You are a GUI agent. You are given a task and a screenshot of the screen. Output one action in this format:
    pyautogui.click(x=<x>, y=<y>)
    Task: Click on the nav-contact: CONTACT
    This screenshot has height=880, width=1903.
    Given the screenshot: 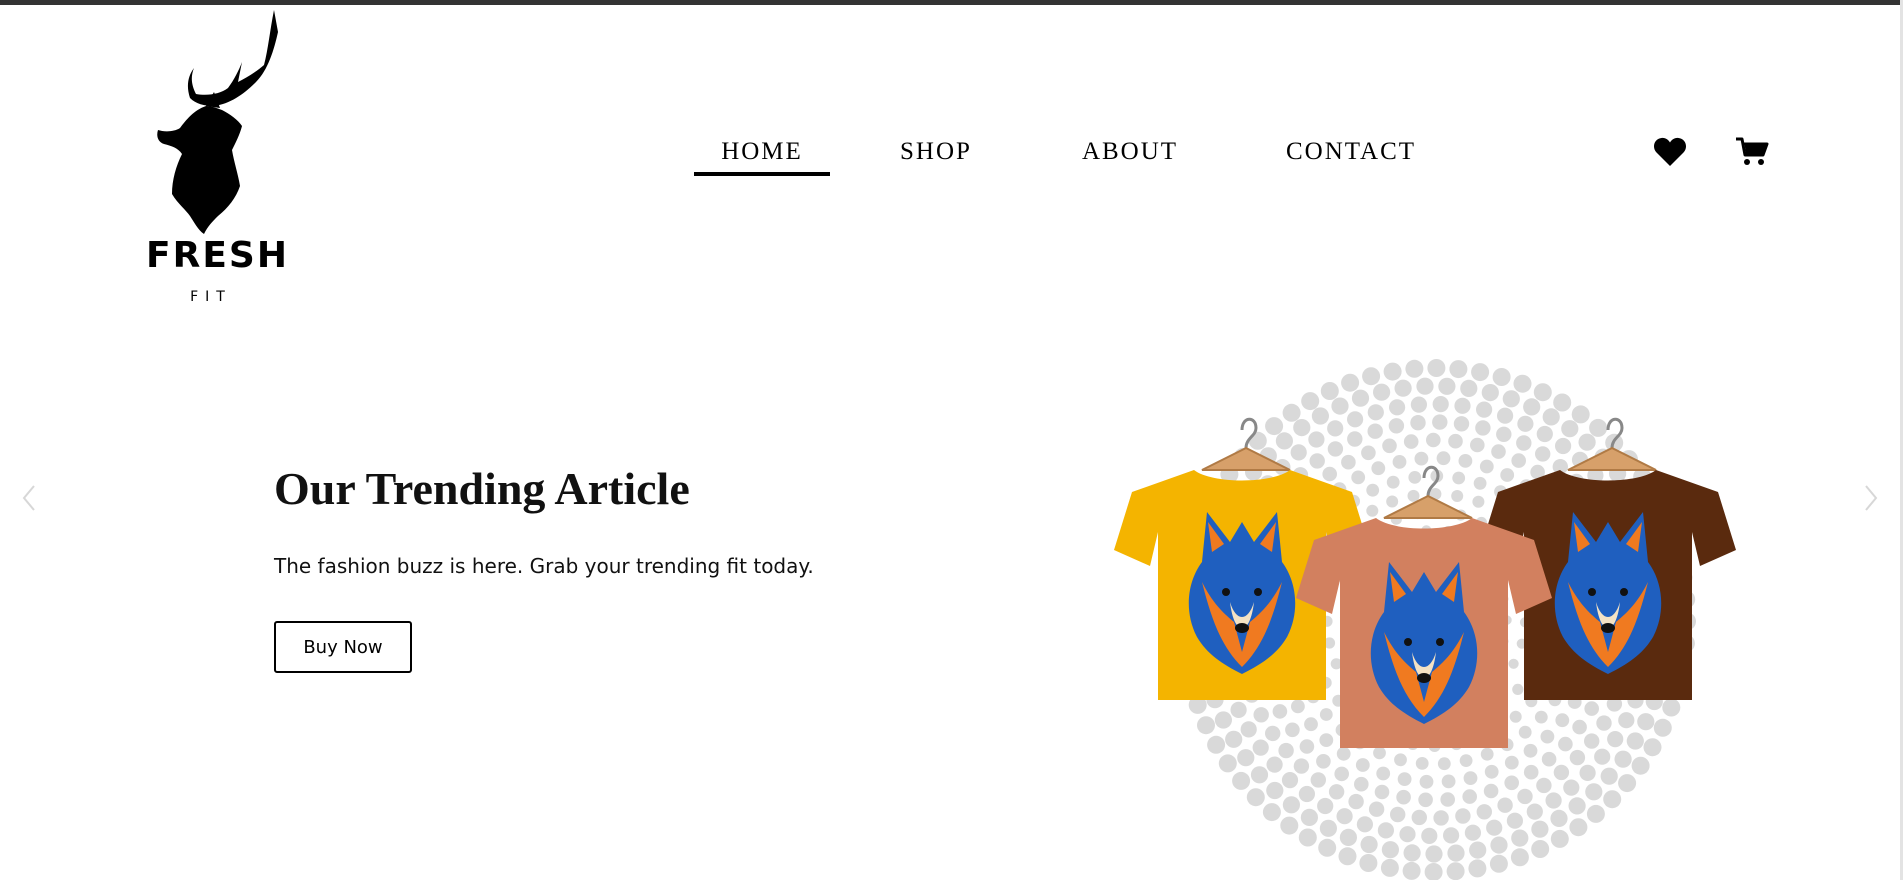 What is the action you would take?
    pyautogui.click(x=1351, y=157)
    